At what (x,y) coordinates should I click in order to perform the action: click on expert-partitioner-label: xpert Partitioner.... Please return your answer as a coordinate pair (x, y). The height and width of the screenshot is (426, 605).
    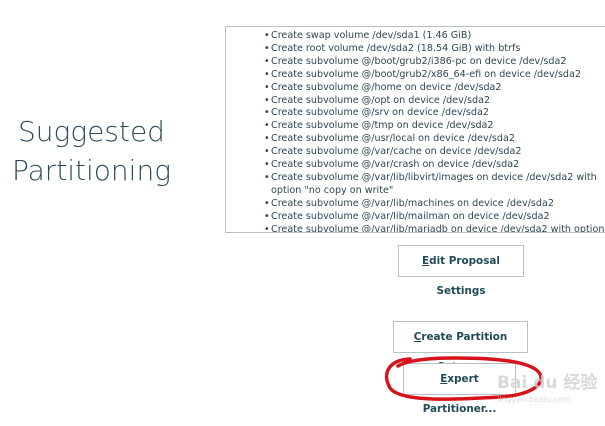
    Looking at the image, I should click on (459, 394).